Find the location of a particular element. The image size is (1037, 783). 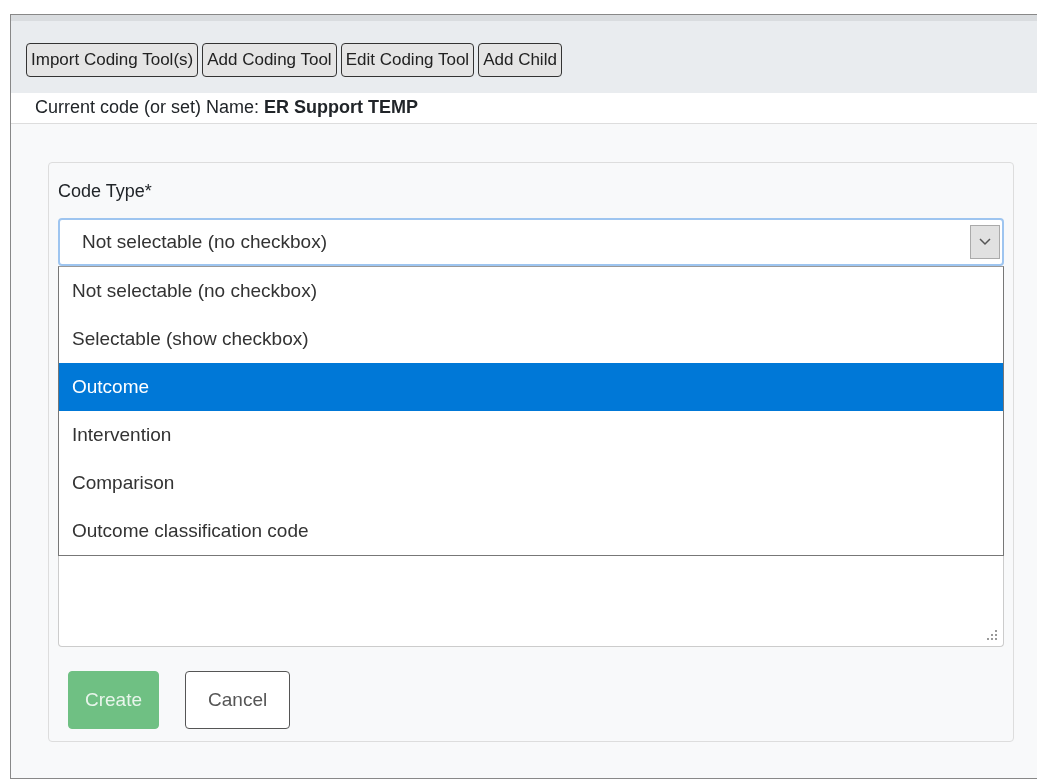

dropdown-option: Outcome is located at coordinates (531, 387).